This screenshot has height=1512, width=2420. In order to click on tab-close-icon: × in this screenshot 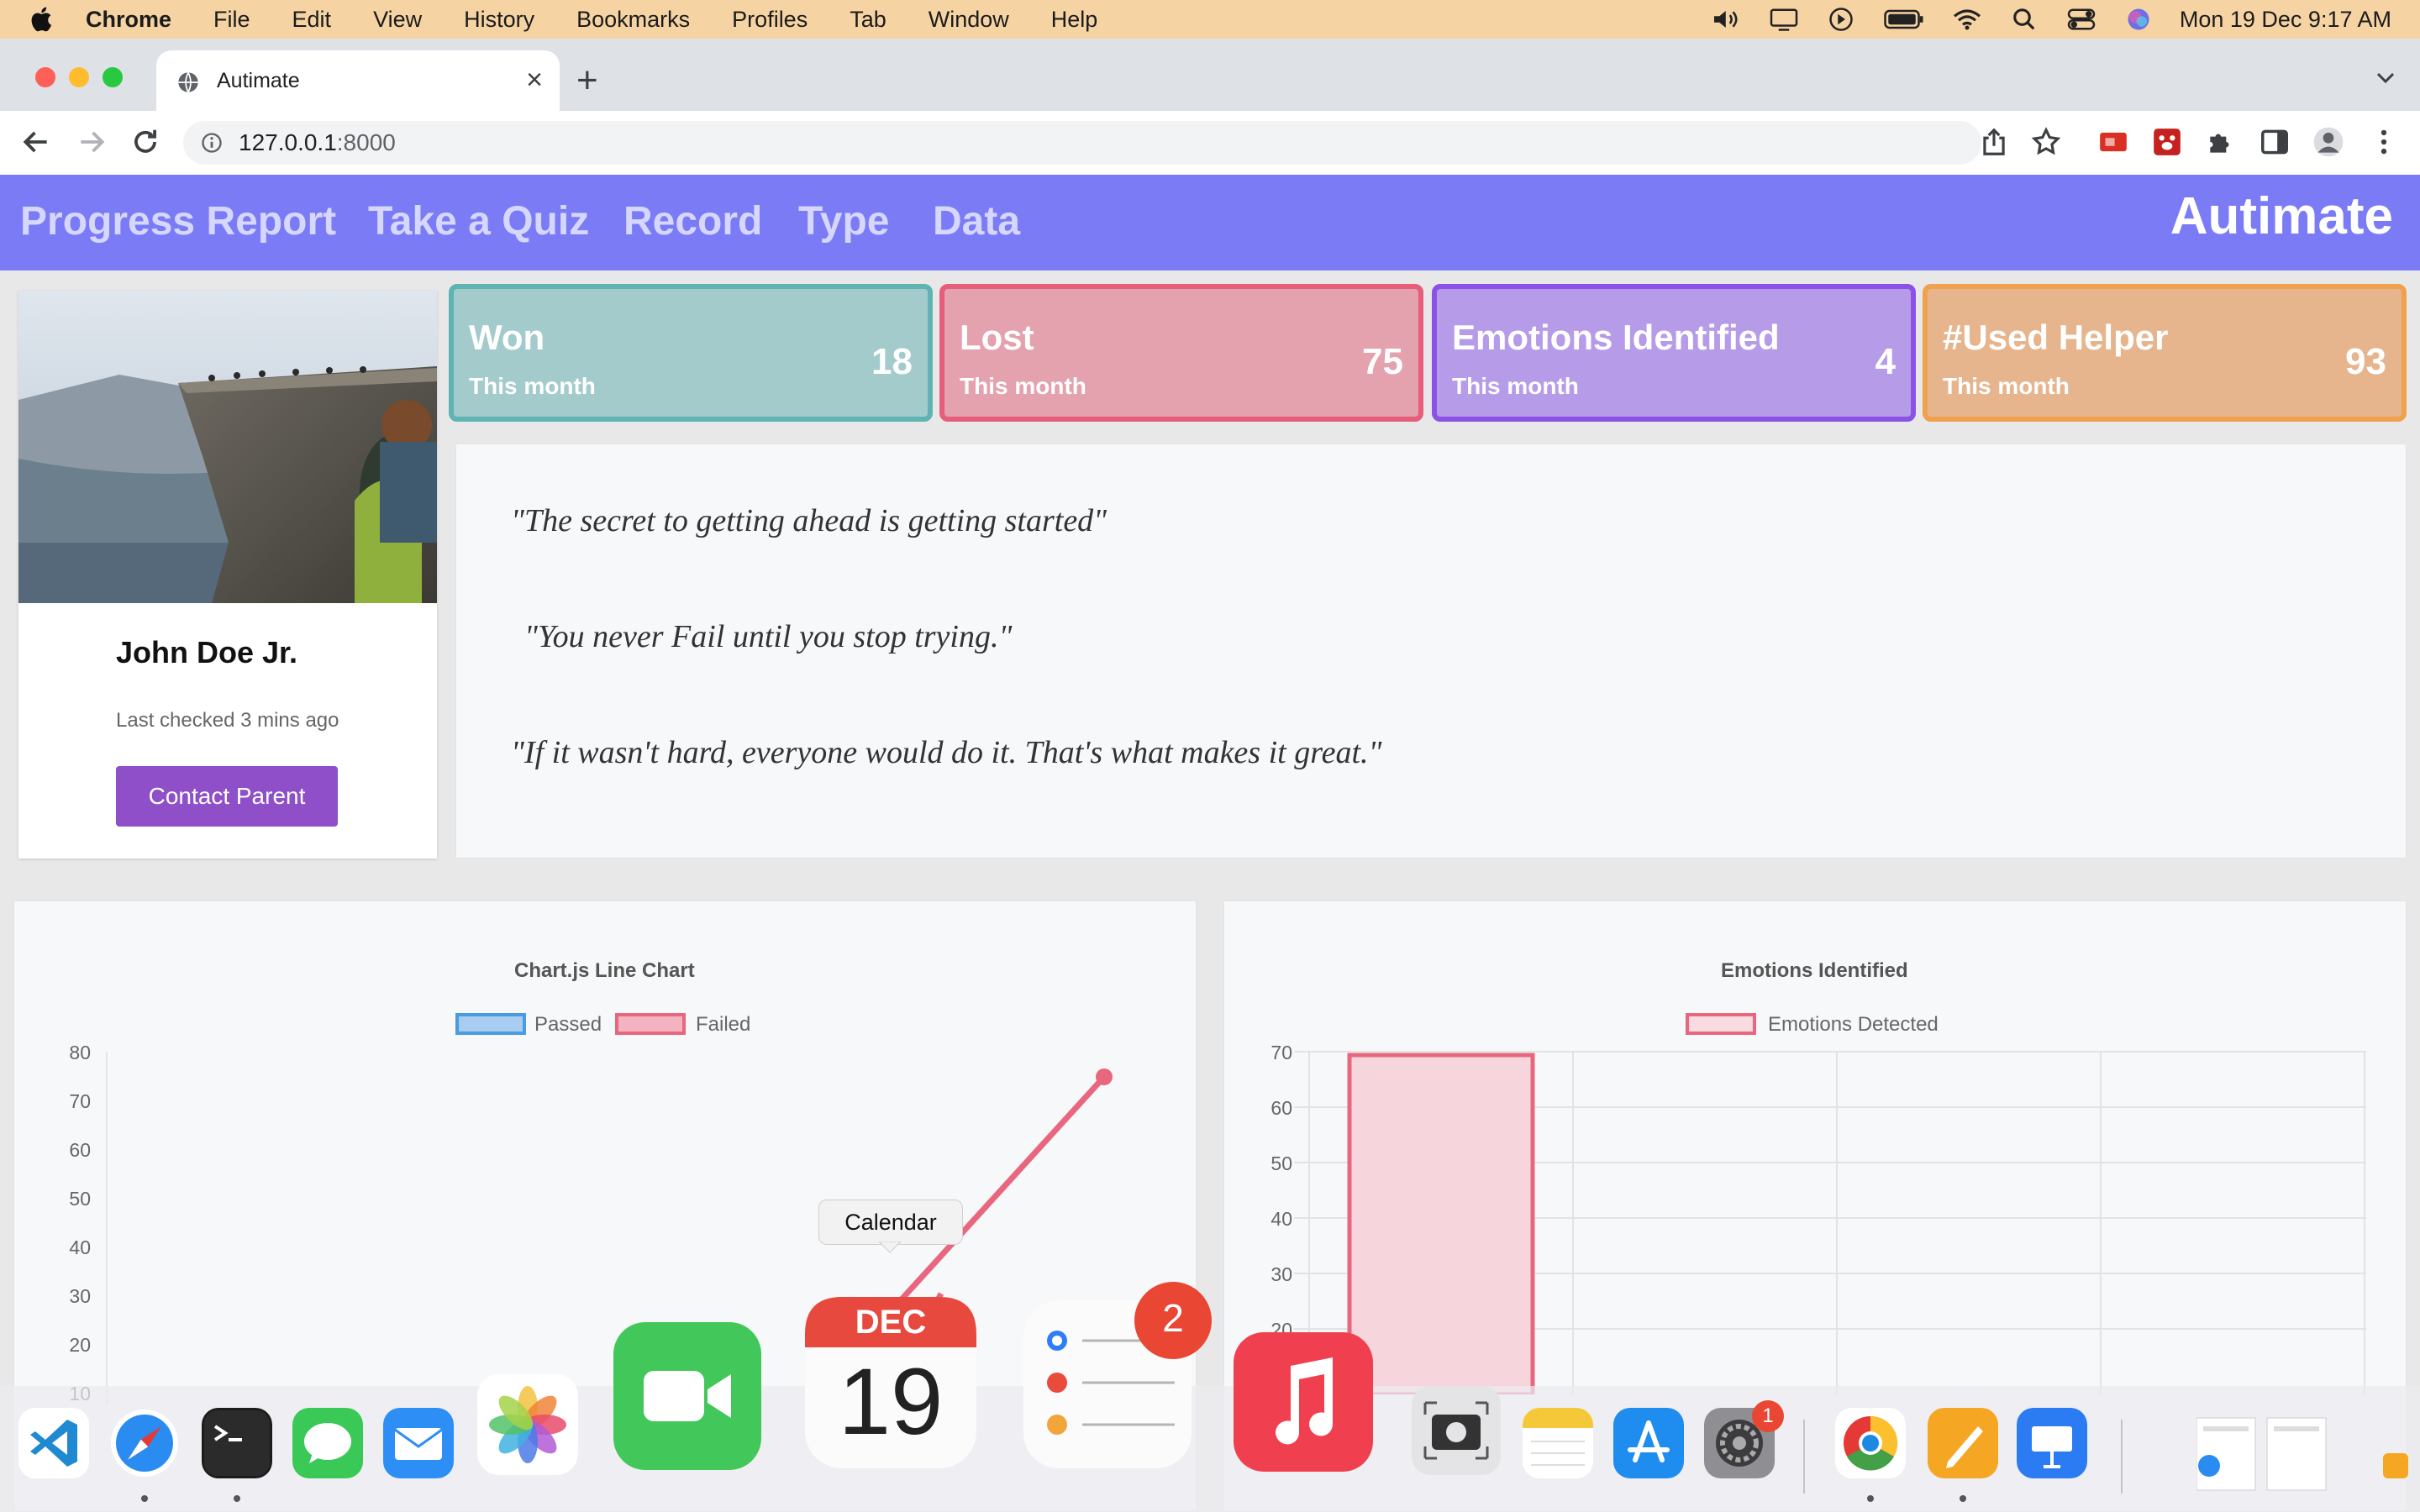, I will do `click(534, 80)`.